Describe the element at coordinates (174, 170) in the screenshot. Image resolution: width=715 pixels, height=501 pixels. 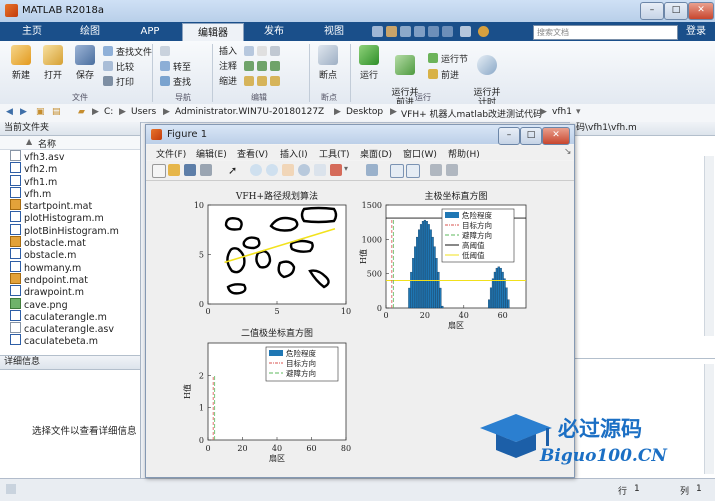
I see `open-file-icon` at that location.